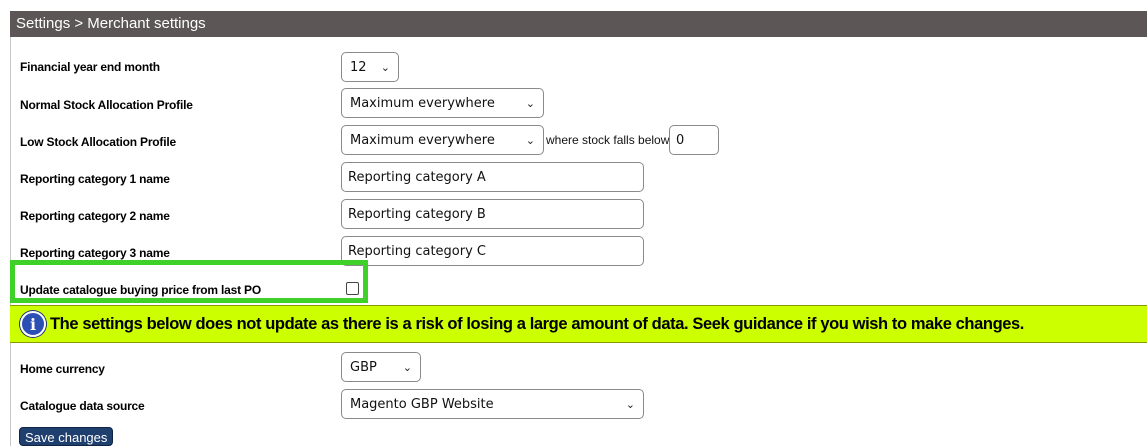 Image resolution: width=1147 pixels, height=447 pixels. I want to click on reporting-category-2-value: Reporting category B, so click(417, 214).